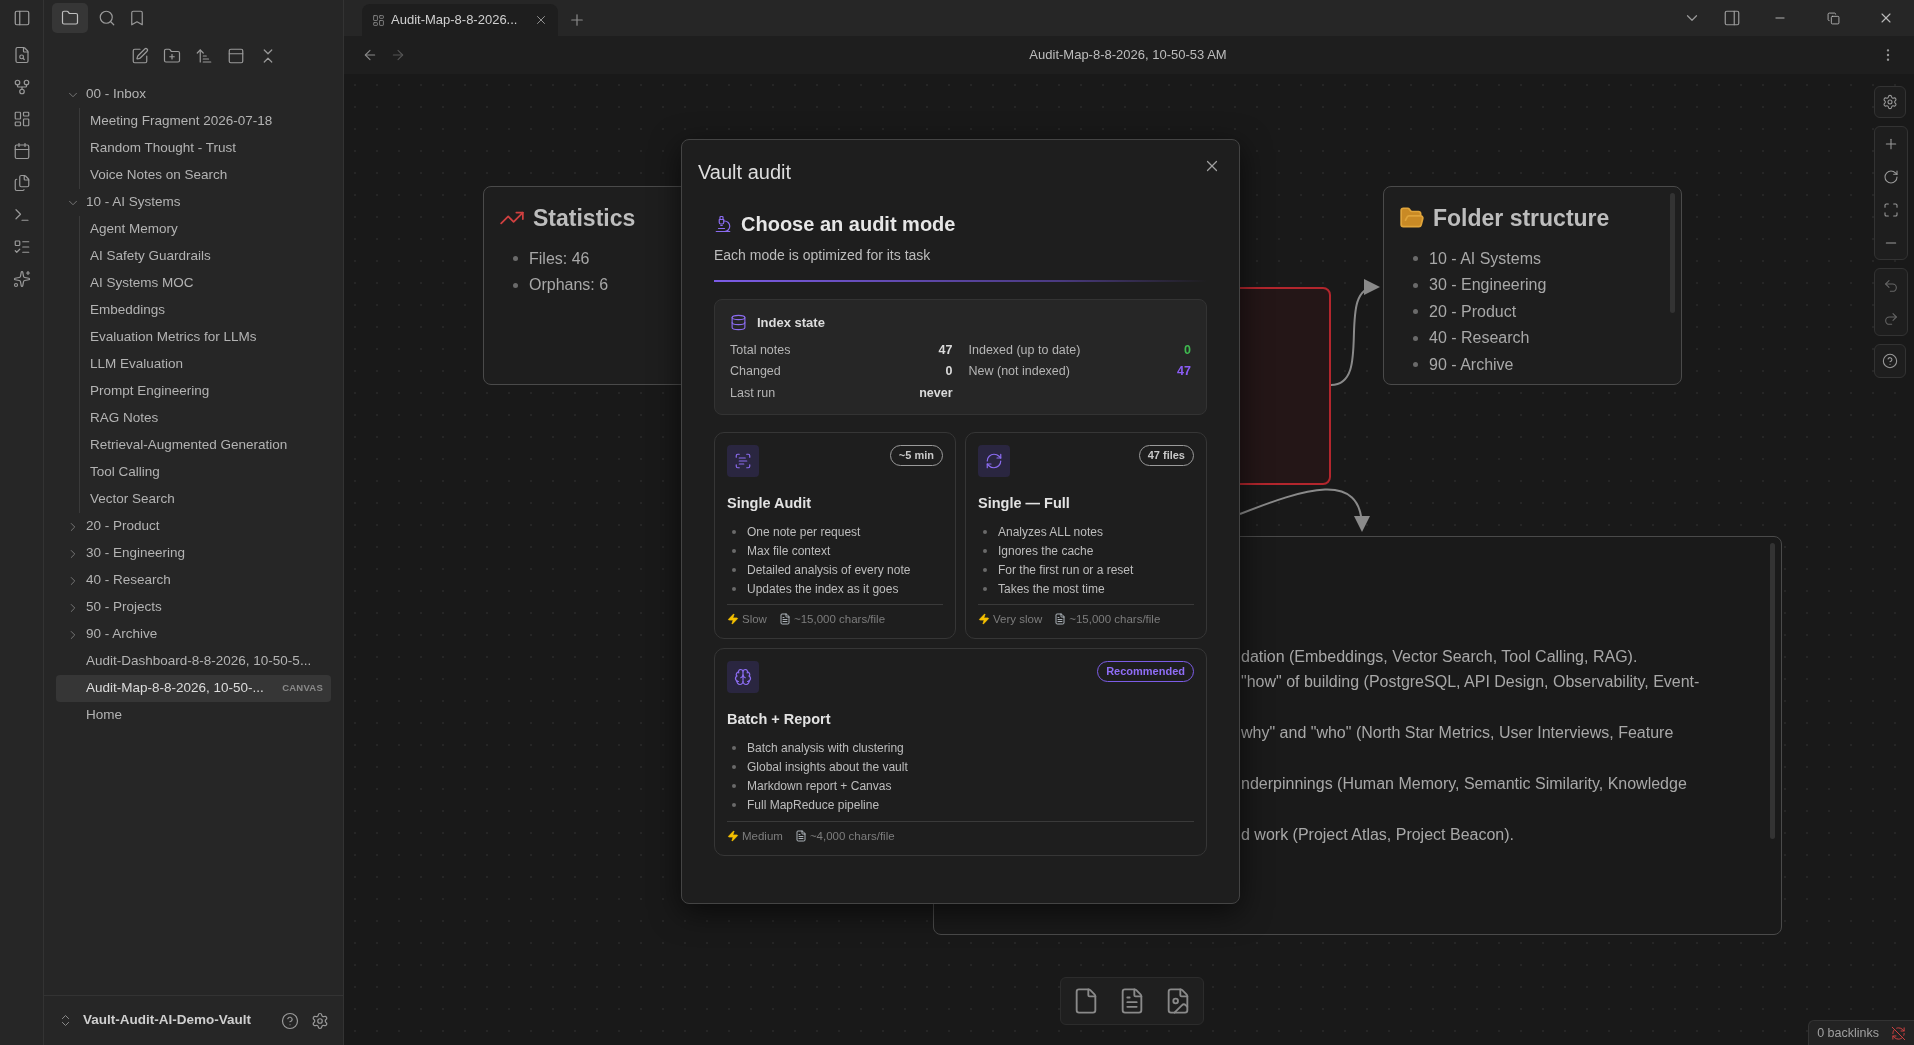 The image size is (1914, 1045). Describe the element at coordinates (813, 805) in the screenshot. I see `feature-text: Full MapReduce pipeline` at that location.